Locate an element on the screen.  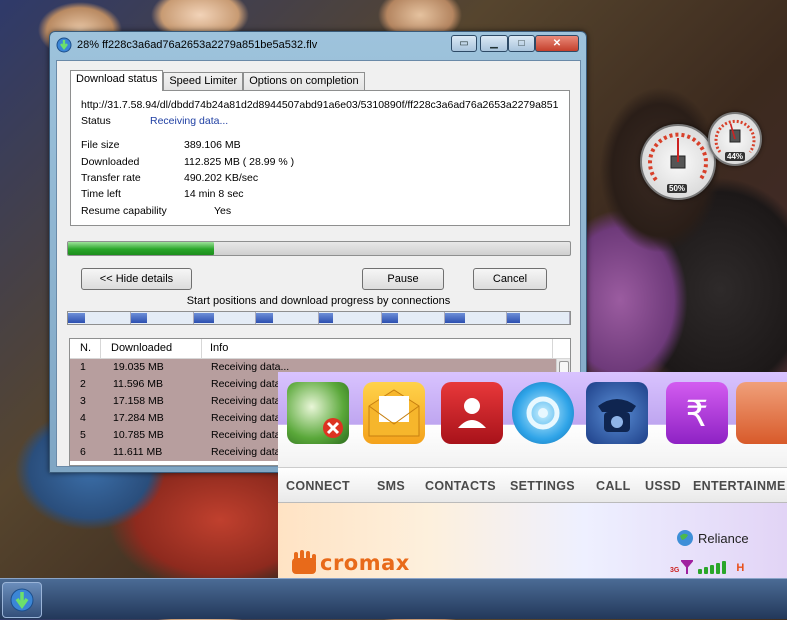
row-downloaded: 10.785 MB is located at coordinates (138, 435).